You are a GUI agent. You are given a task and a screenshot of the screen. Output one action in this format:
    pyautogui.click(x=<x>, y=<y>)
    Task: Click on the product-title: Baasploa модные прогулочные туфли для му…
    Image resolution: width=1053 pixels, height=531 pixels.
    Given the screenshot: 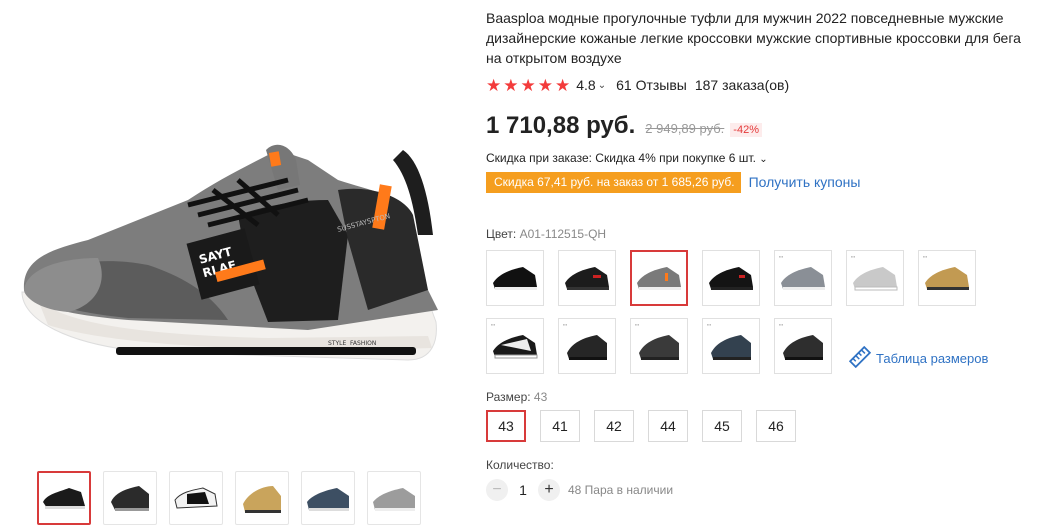 What is the action you would take?
    pyautogui.click(x=753, y=38)
    